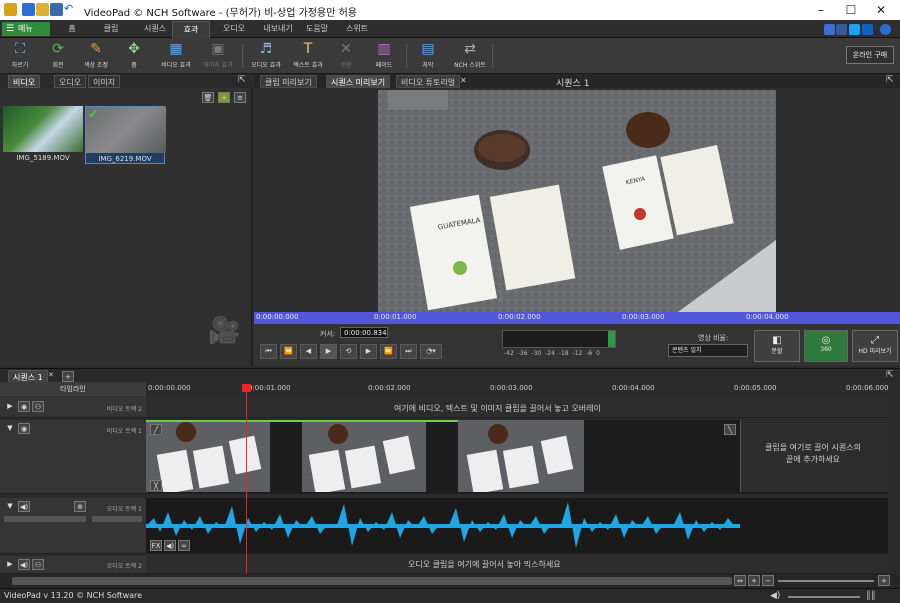  Describe the element at coordinates (10, 428) in the screenshot. I see `collapse-icon: ▼` at that location.